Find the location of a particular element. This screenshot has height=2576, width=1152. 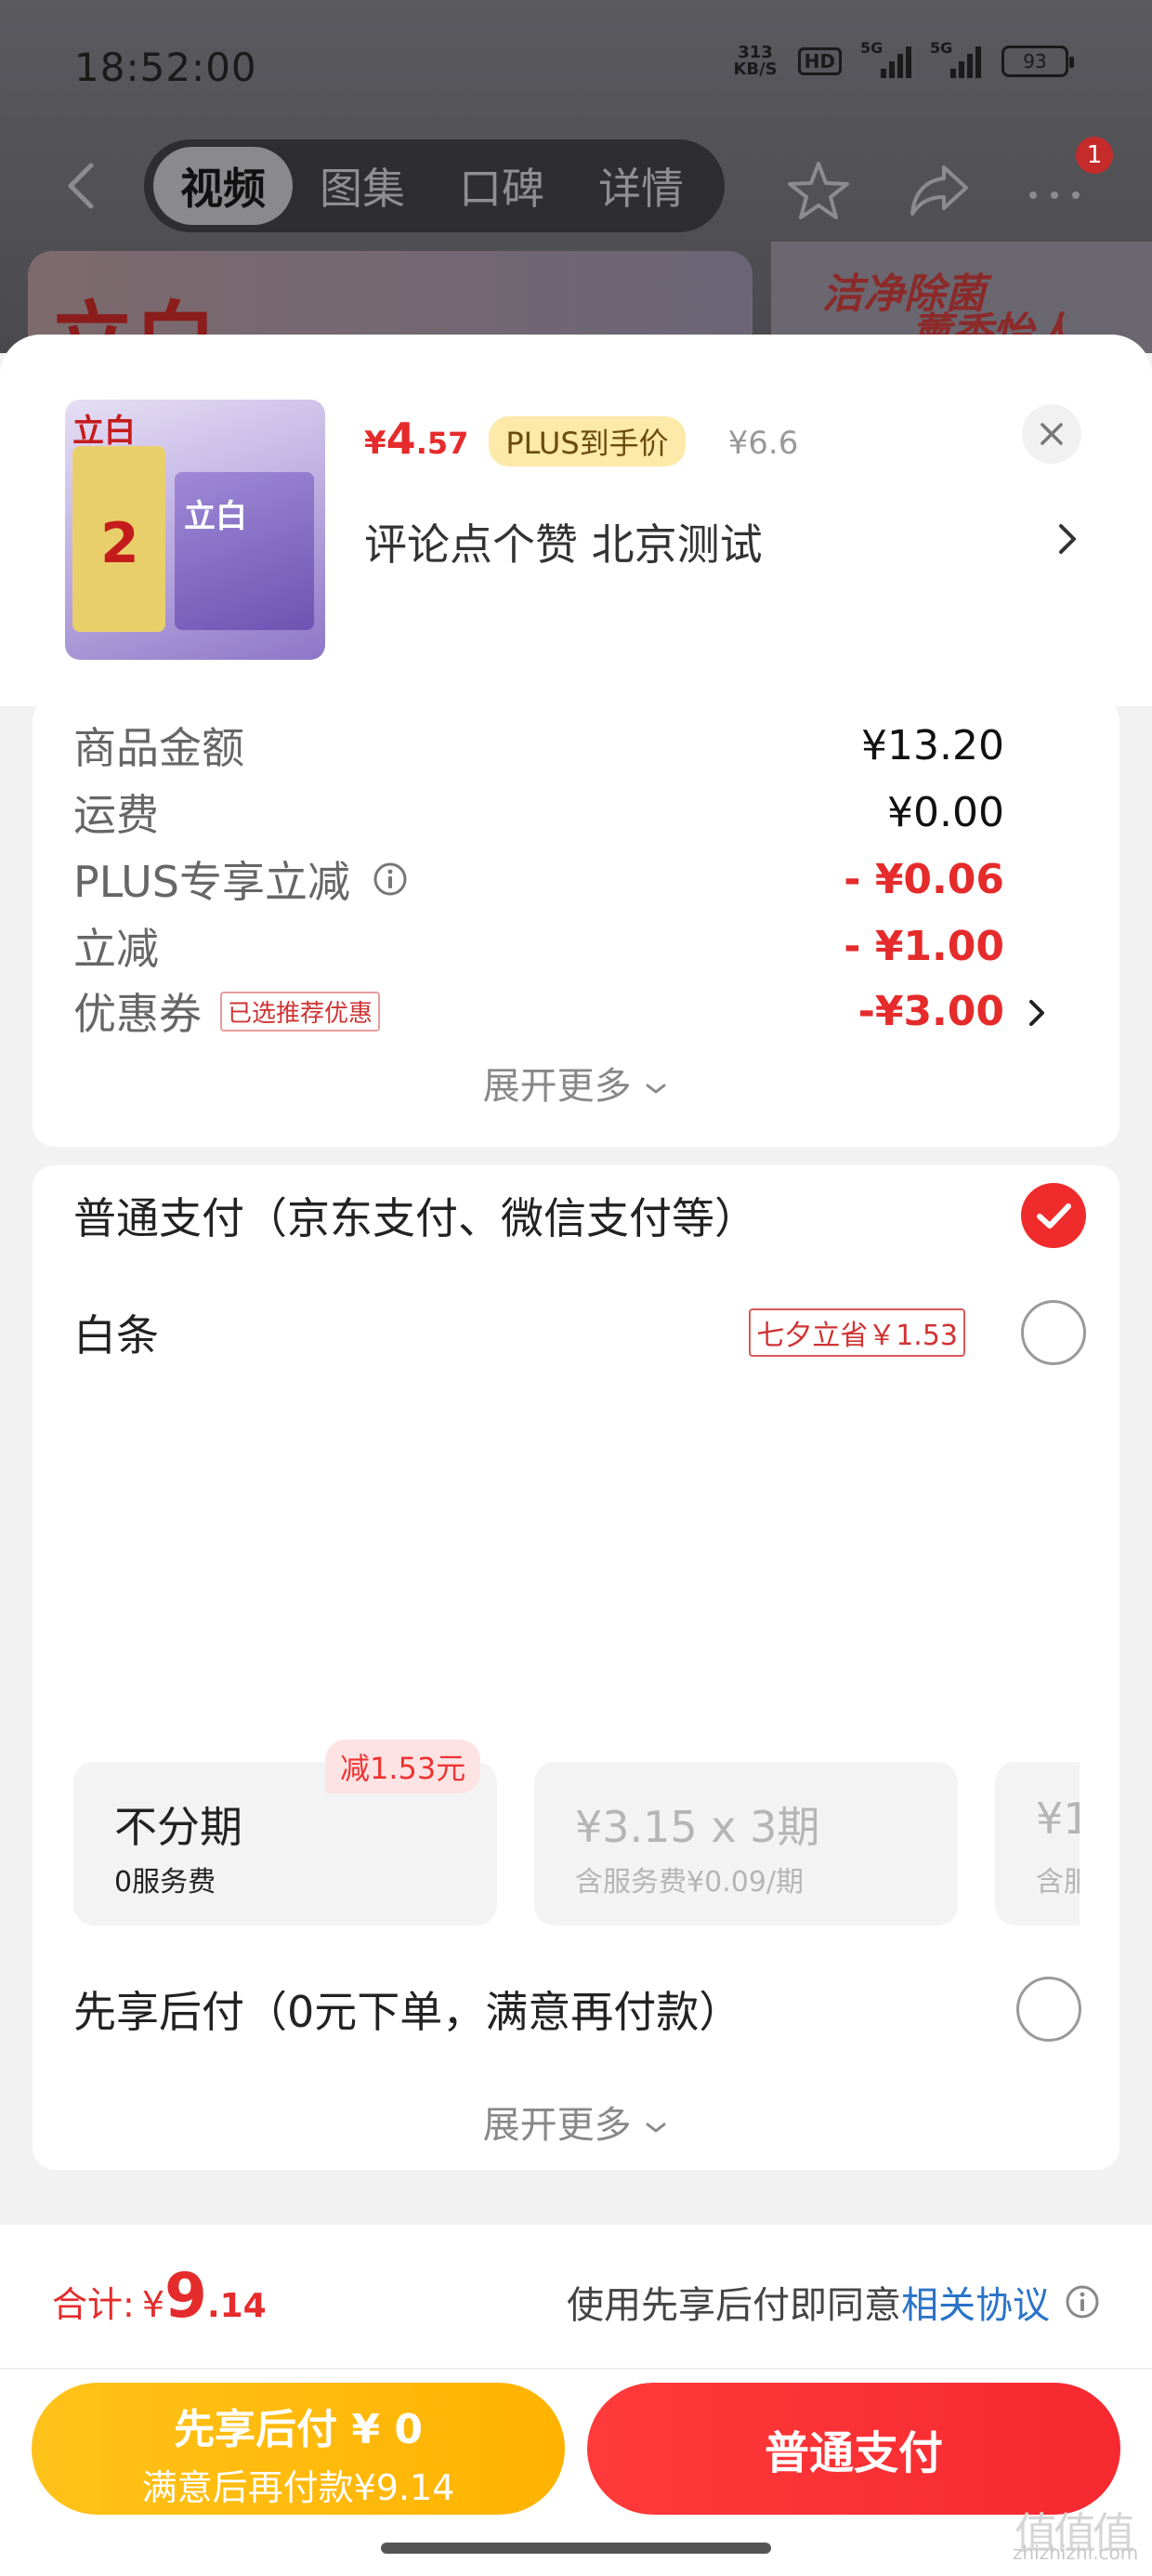

tab-reviews: 口碑 is located at coordinates (501, 186).